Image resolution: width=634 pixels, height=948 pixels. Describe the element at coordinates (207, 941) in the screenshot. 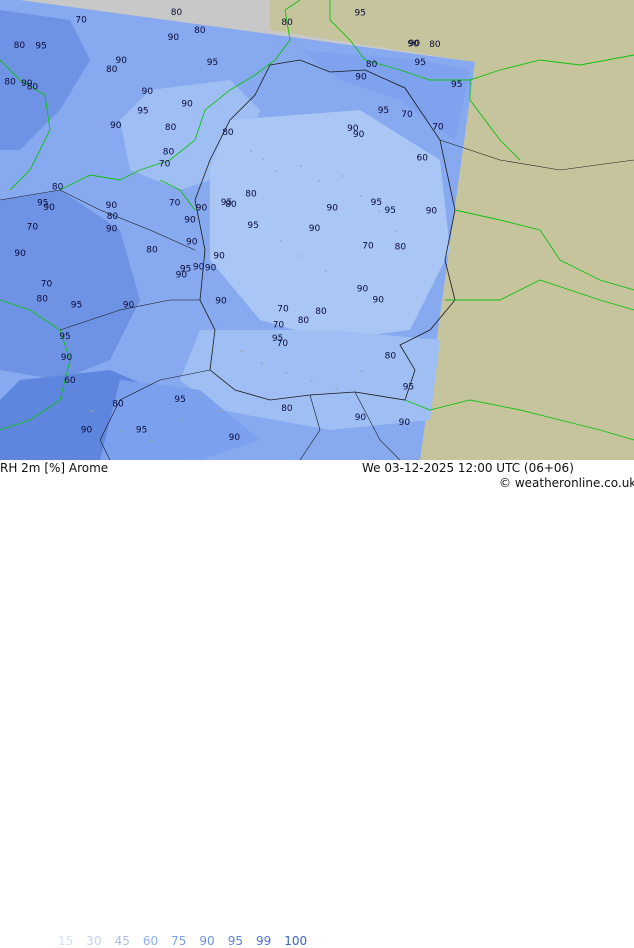

I see `legend-value: 90` at that location.